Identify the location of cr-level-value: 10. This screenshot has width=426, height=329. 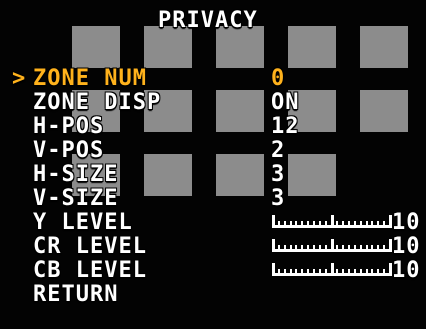
(406, 246).